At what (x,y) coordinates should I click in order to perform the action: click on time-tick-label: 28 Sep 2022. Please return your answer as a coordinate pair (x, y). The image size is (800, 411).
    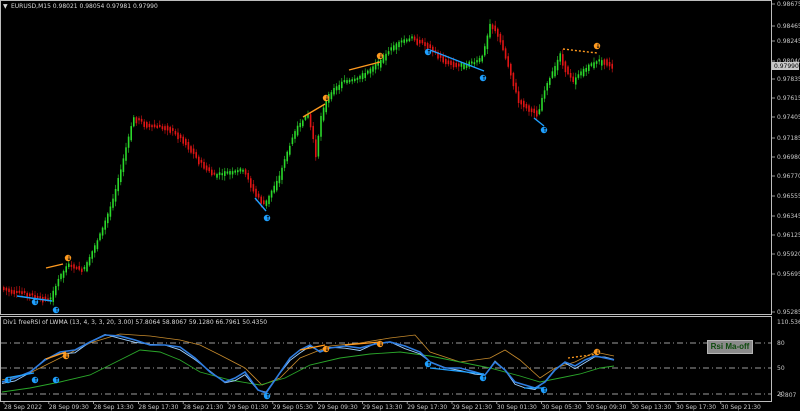
    Looking at the image, I should click on (23, 407).